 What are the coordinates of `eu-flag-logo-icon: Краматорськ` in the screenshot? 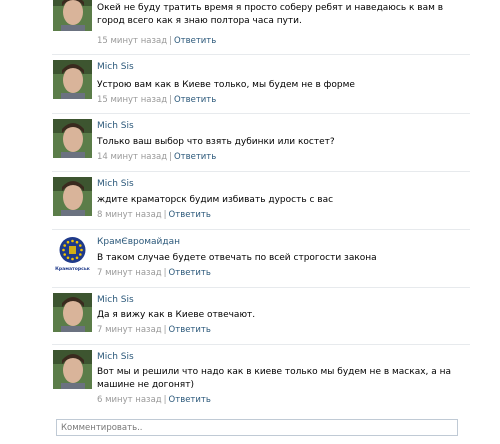 It's located at (72, 254).